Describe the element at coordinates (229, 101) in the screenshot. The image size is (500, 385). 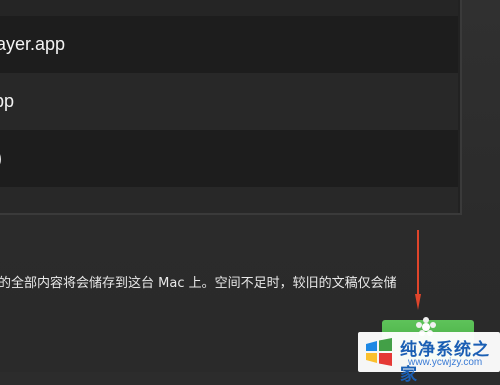
I see `list-item: pp` at that location.